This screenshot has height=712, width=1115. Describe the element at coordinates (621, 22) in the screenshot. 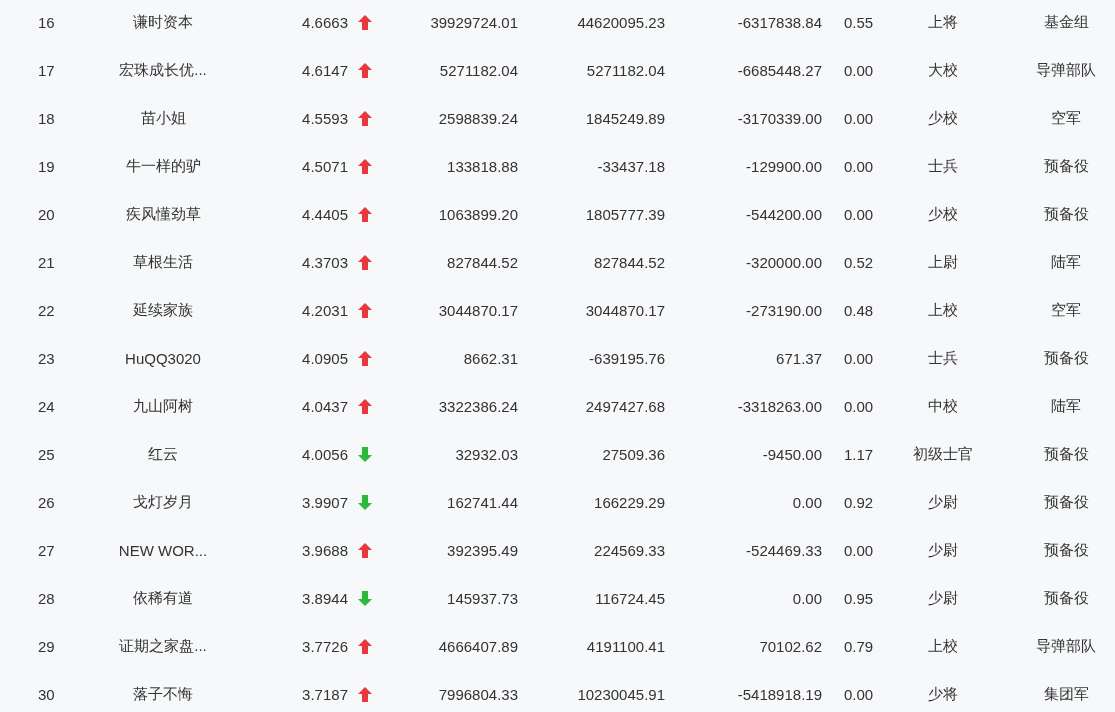

I see `table-cell-text: 44620095.23` at that location.